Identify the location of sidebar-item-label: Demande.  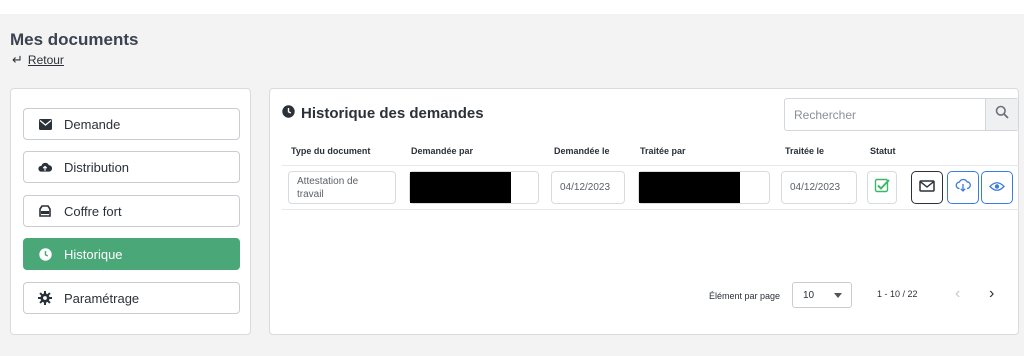
(92, 124).